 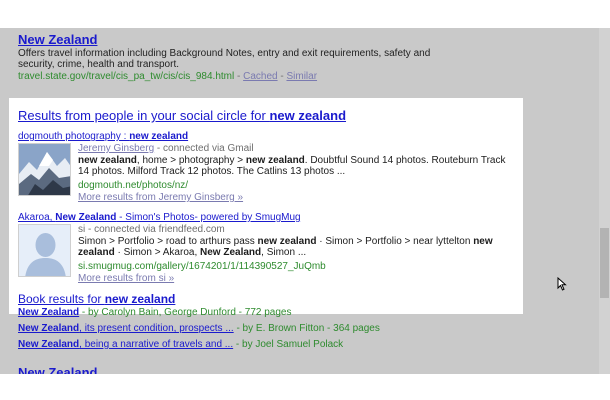 I want to click on mountain-photo-thumbnail, so click(x=44, y=169).